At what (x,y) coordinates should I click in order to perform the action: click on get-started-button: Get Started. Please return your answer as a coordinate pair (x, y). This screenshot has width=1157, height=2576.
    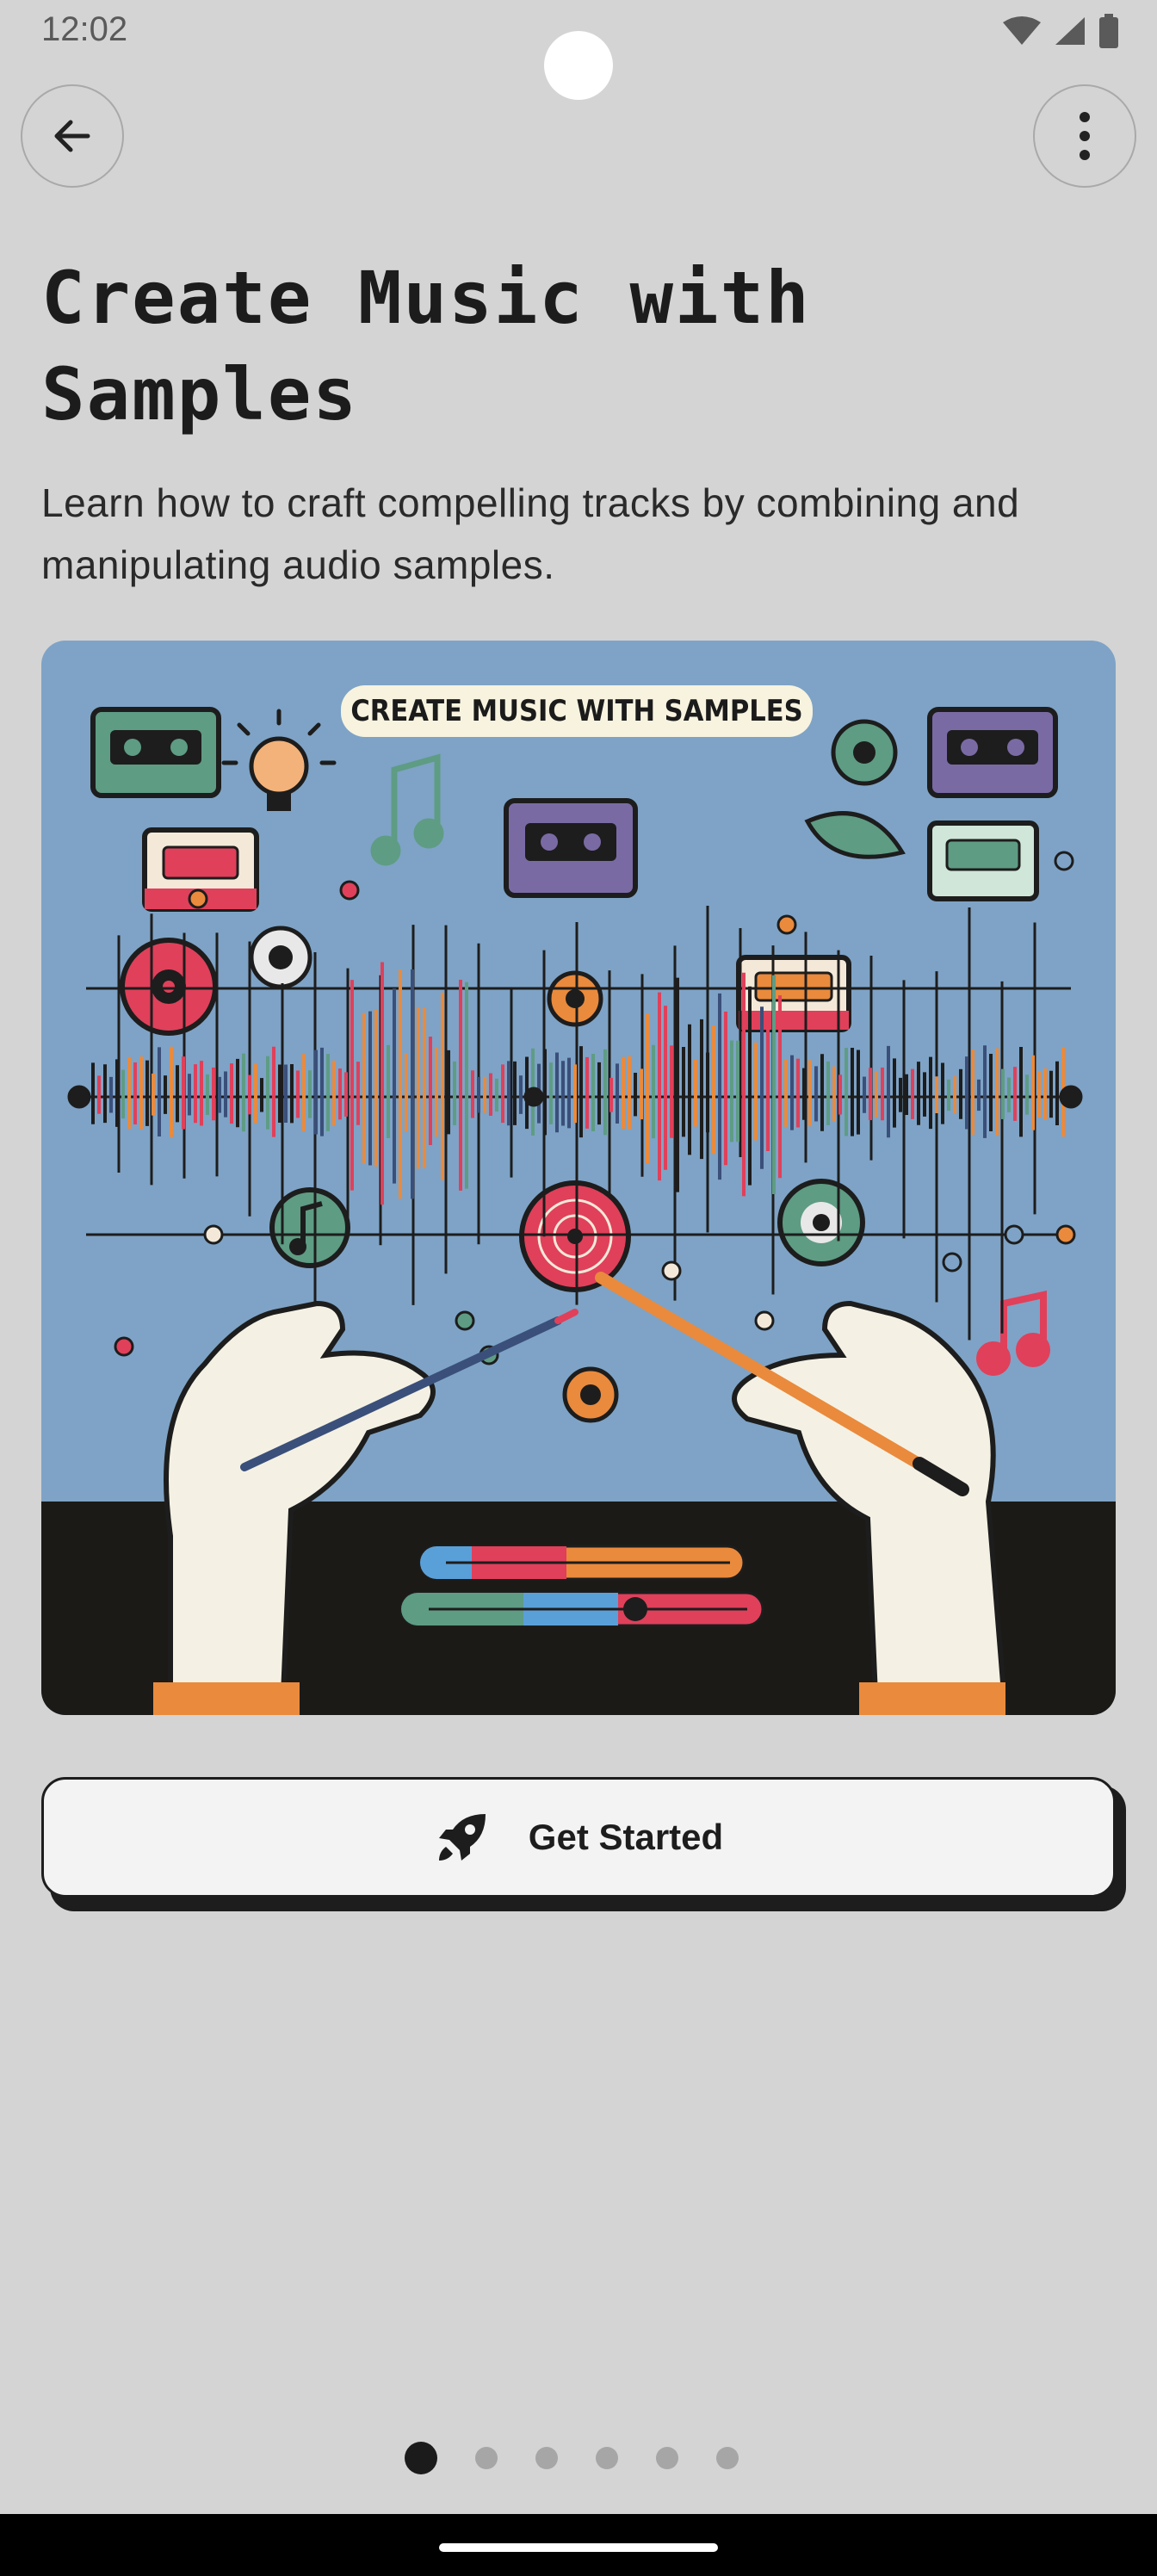
    Looking at the image, I should click on (579, 1838).